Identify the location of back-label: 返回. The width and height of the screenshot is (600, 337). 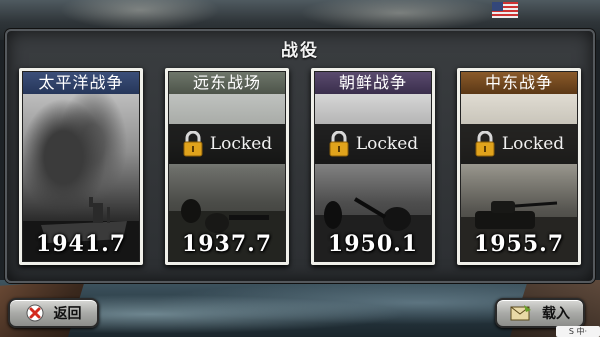
(67, 314).